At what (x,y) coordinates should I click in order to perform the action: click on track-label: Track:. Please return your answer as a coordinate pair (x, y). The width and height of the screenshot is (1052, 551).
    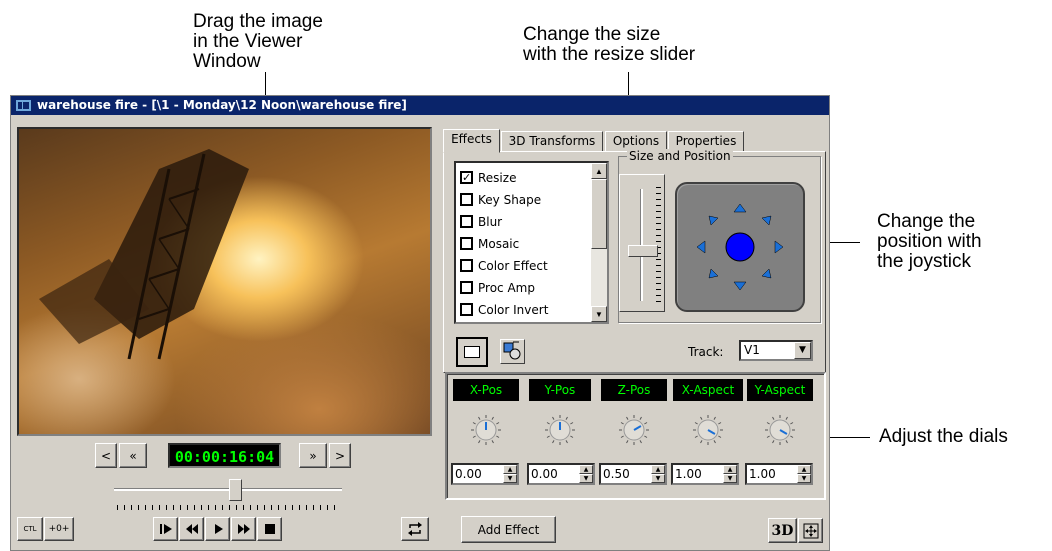
    Looking at the image, I should click on (706, 352).